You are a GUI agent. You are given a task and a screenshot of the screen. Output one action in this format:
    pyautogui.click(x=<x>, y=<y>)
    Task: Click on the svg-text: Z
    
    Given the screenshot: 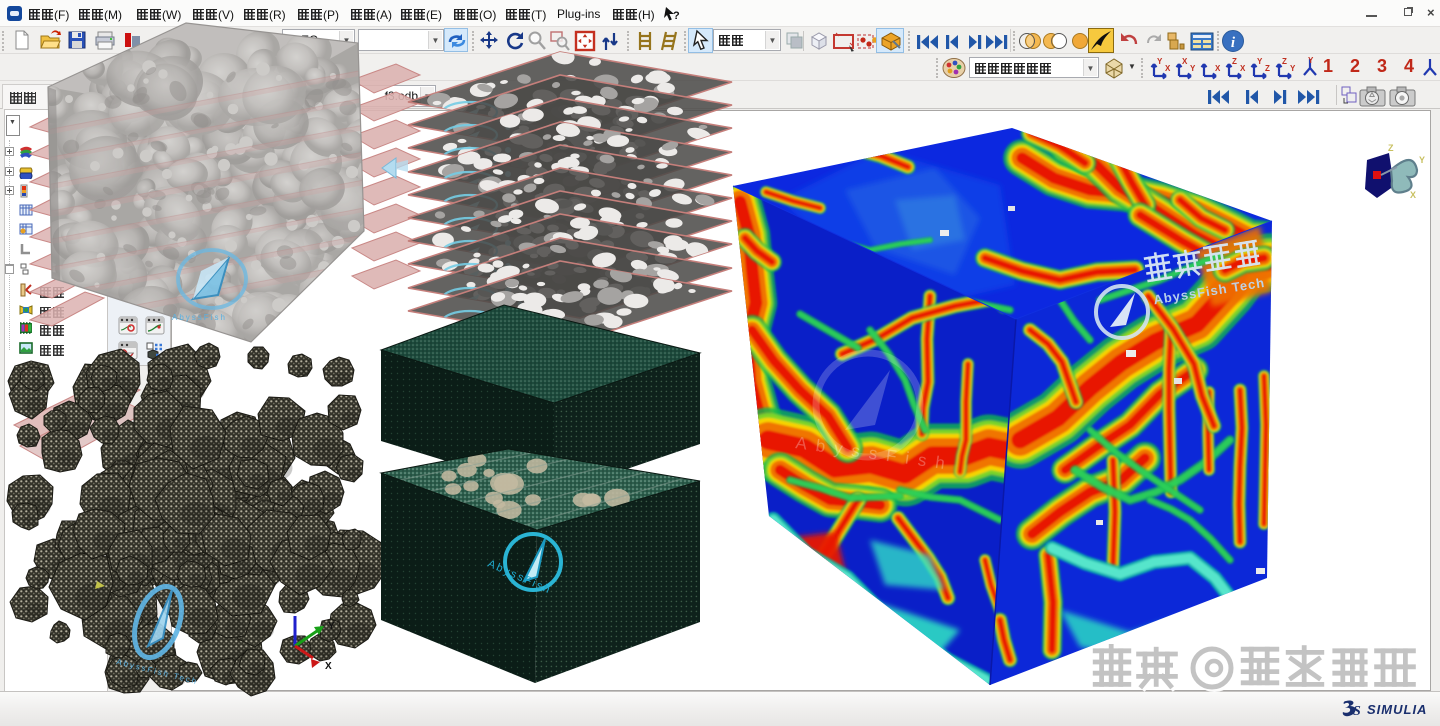 What is the action you would take?
    pyautogui.click(x=1391, y=148)
    